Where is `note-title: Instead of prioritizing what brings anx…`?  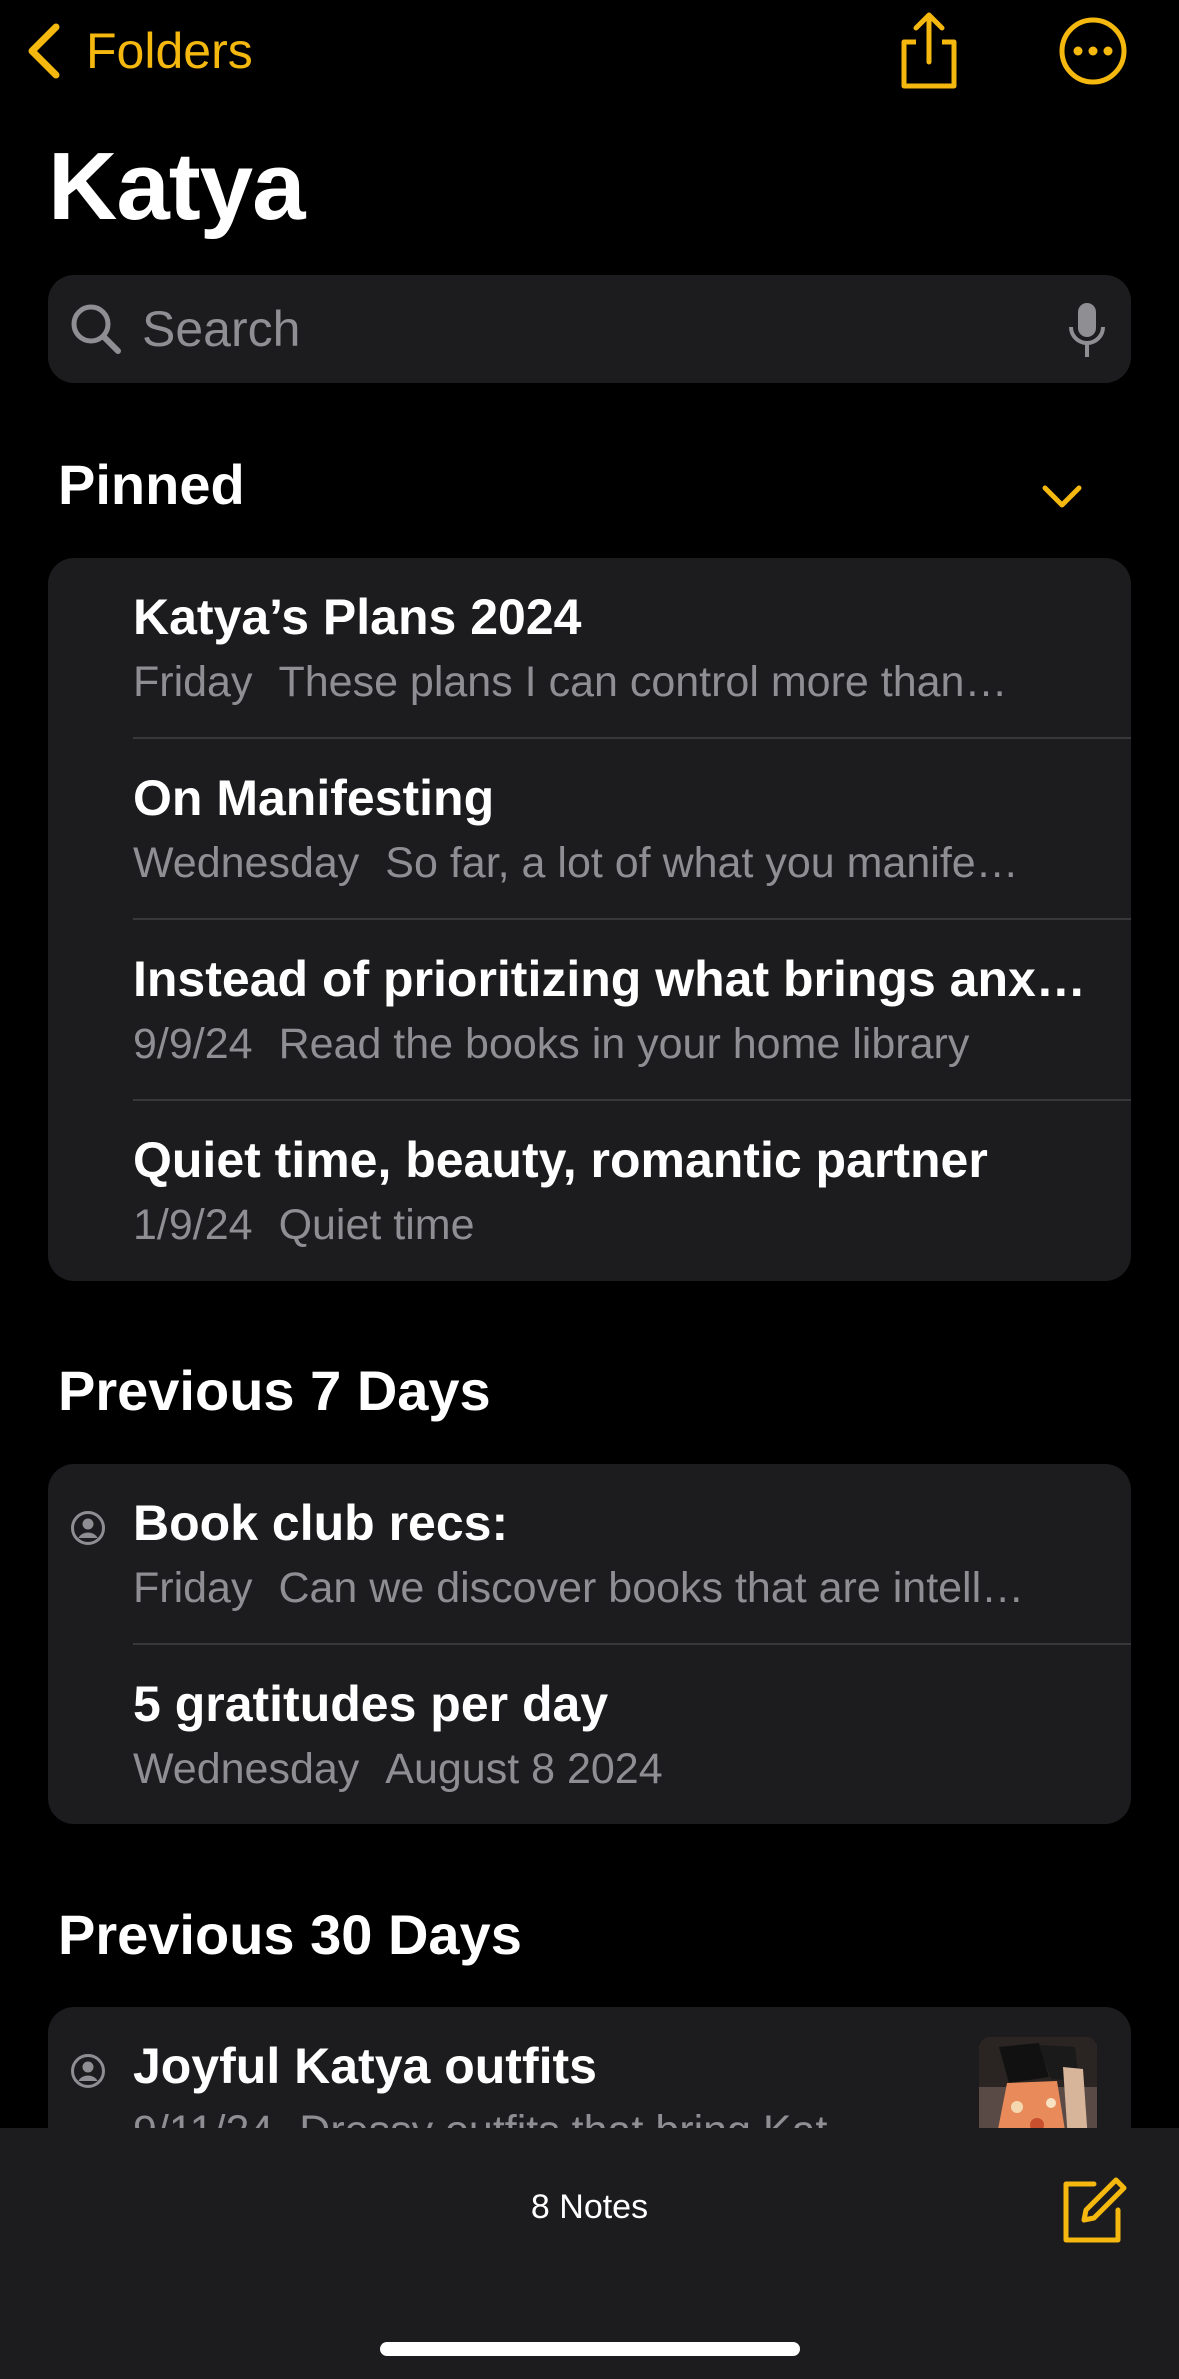
note-title: Instead of prioritizing what brings anx… is located at coordinates (609, 979).